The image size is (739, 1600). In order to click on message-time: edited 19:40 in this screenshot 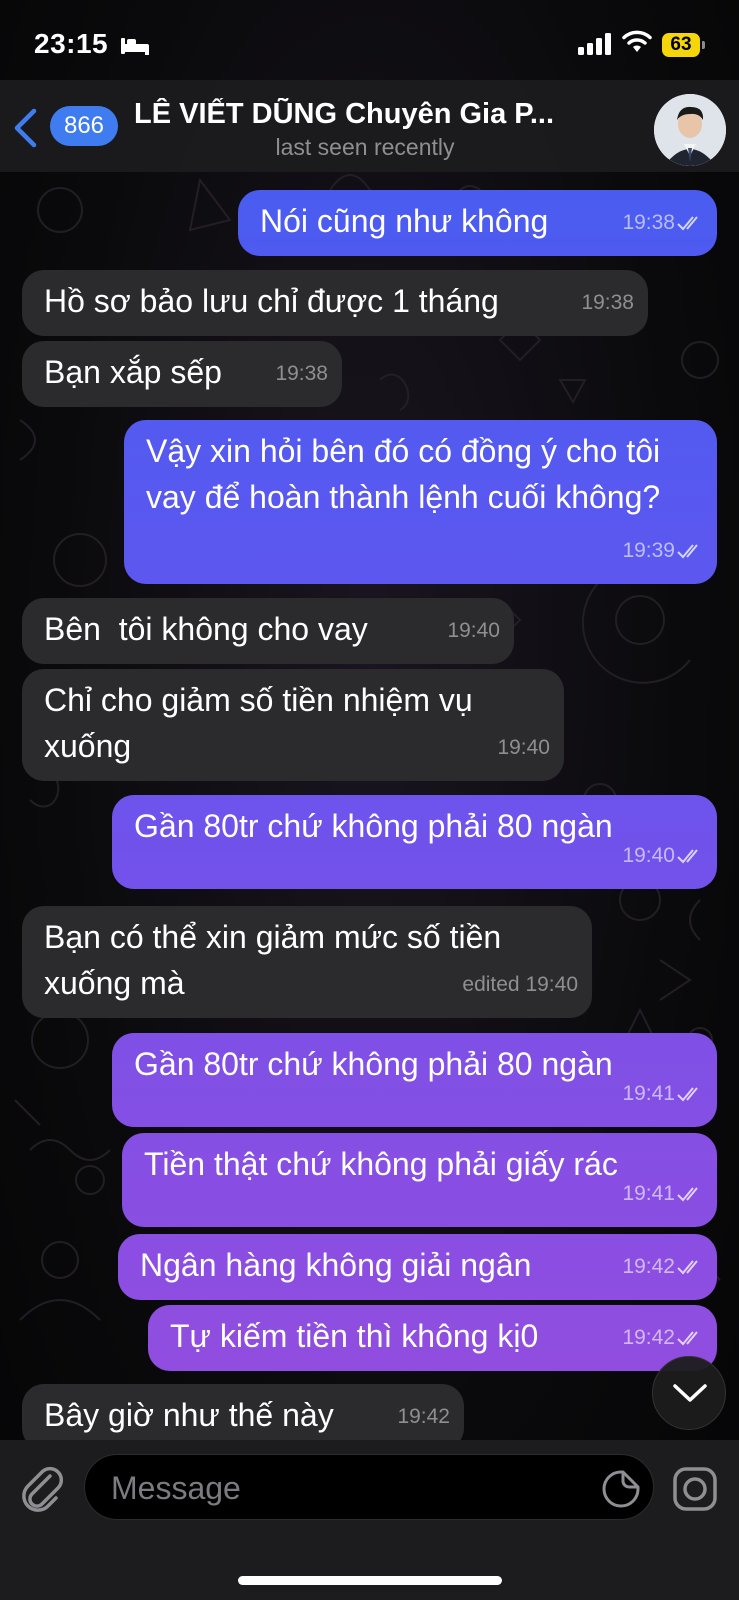, I will do `click(520, 984)`.